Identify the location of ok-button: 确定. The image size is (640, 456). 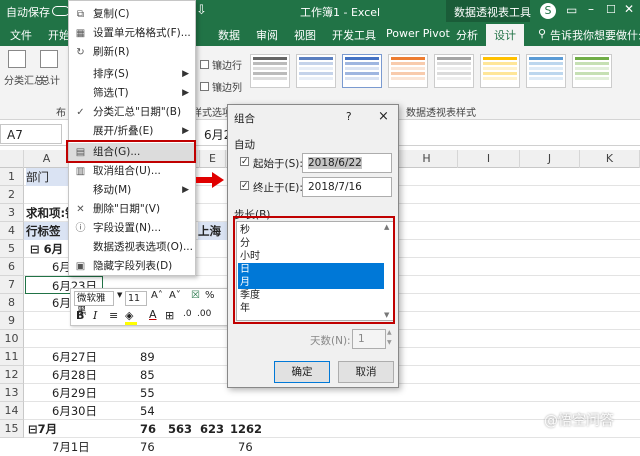
(302, 372).